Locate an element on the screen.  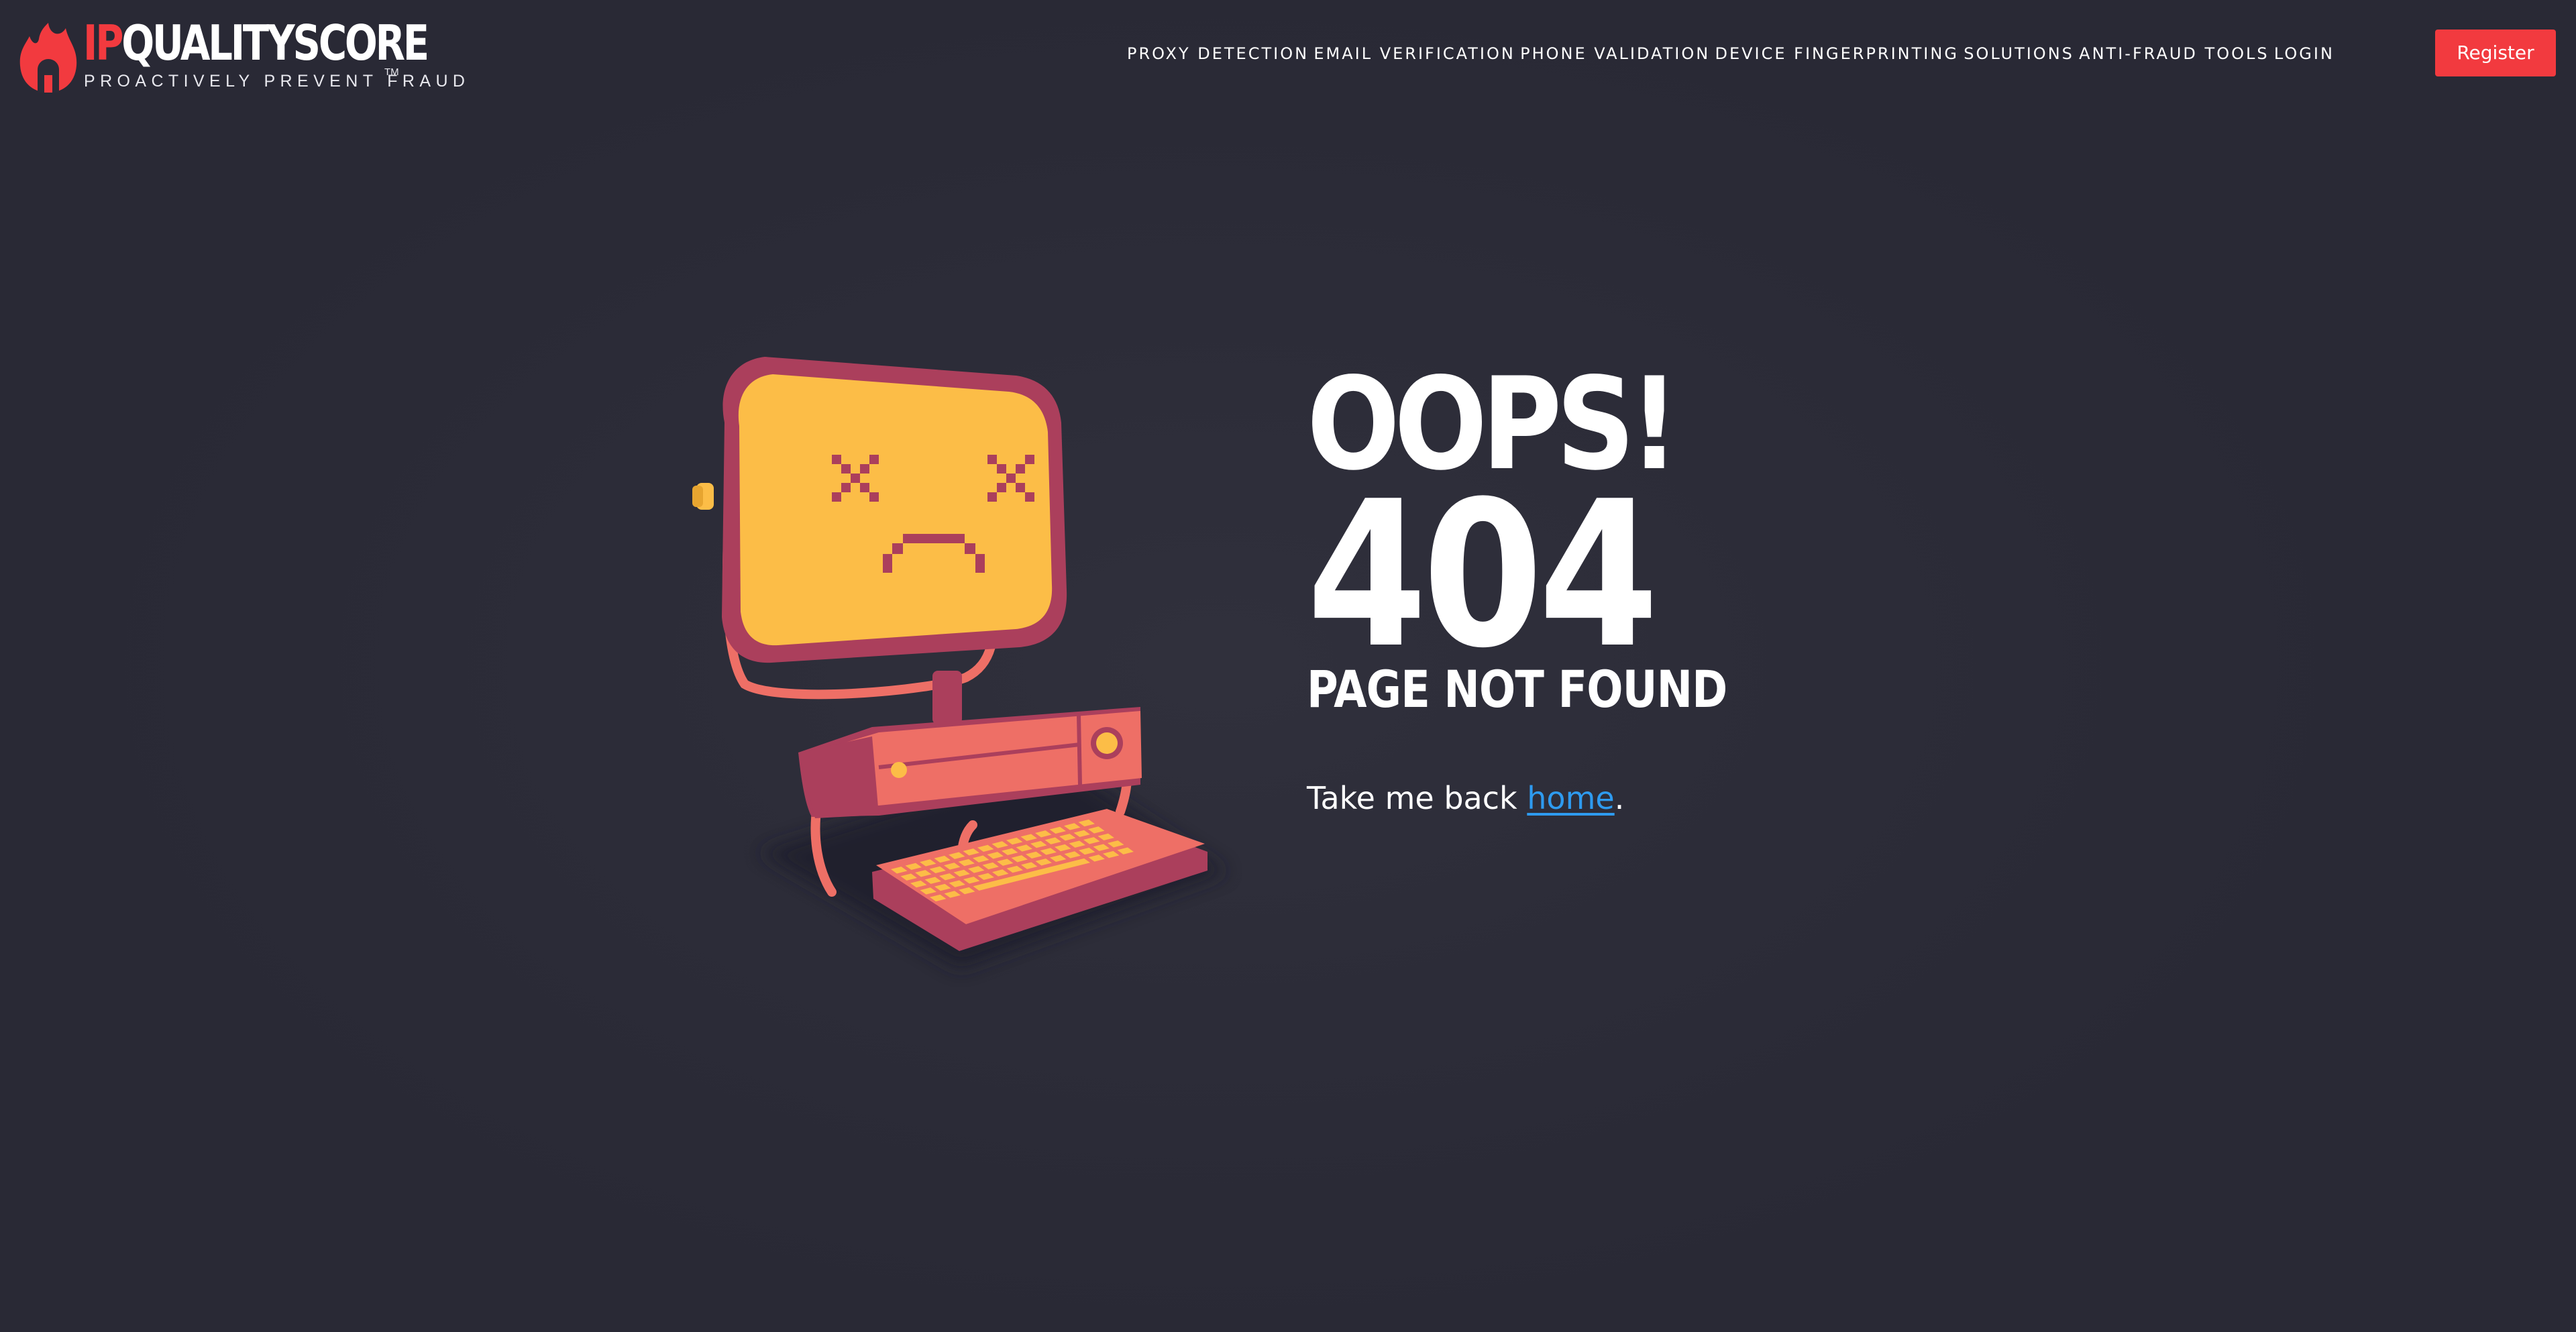
flame-logo-icon is located at coordinates (48, 58).